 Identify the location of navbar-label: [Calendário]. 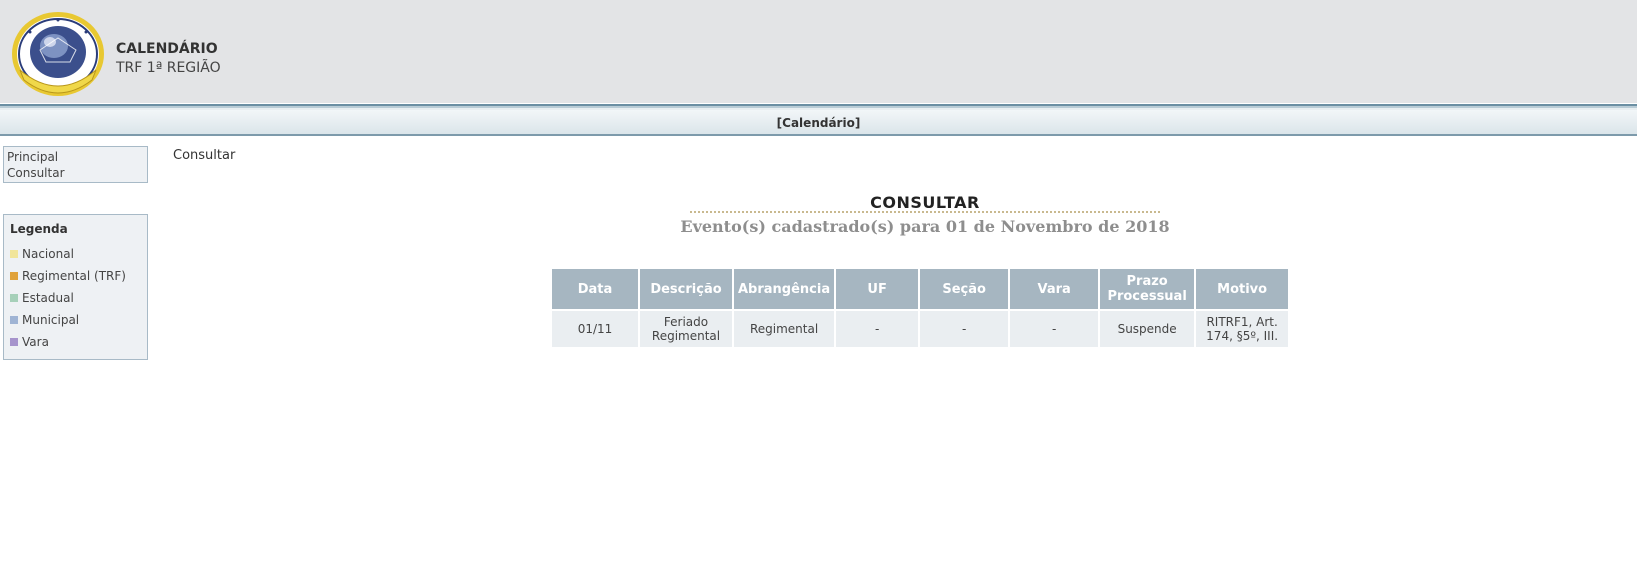
(818, 123).